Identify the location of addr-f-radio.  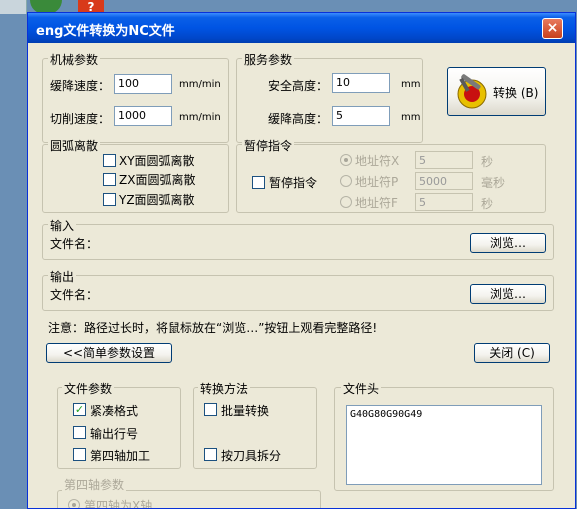
(346, 202).